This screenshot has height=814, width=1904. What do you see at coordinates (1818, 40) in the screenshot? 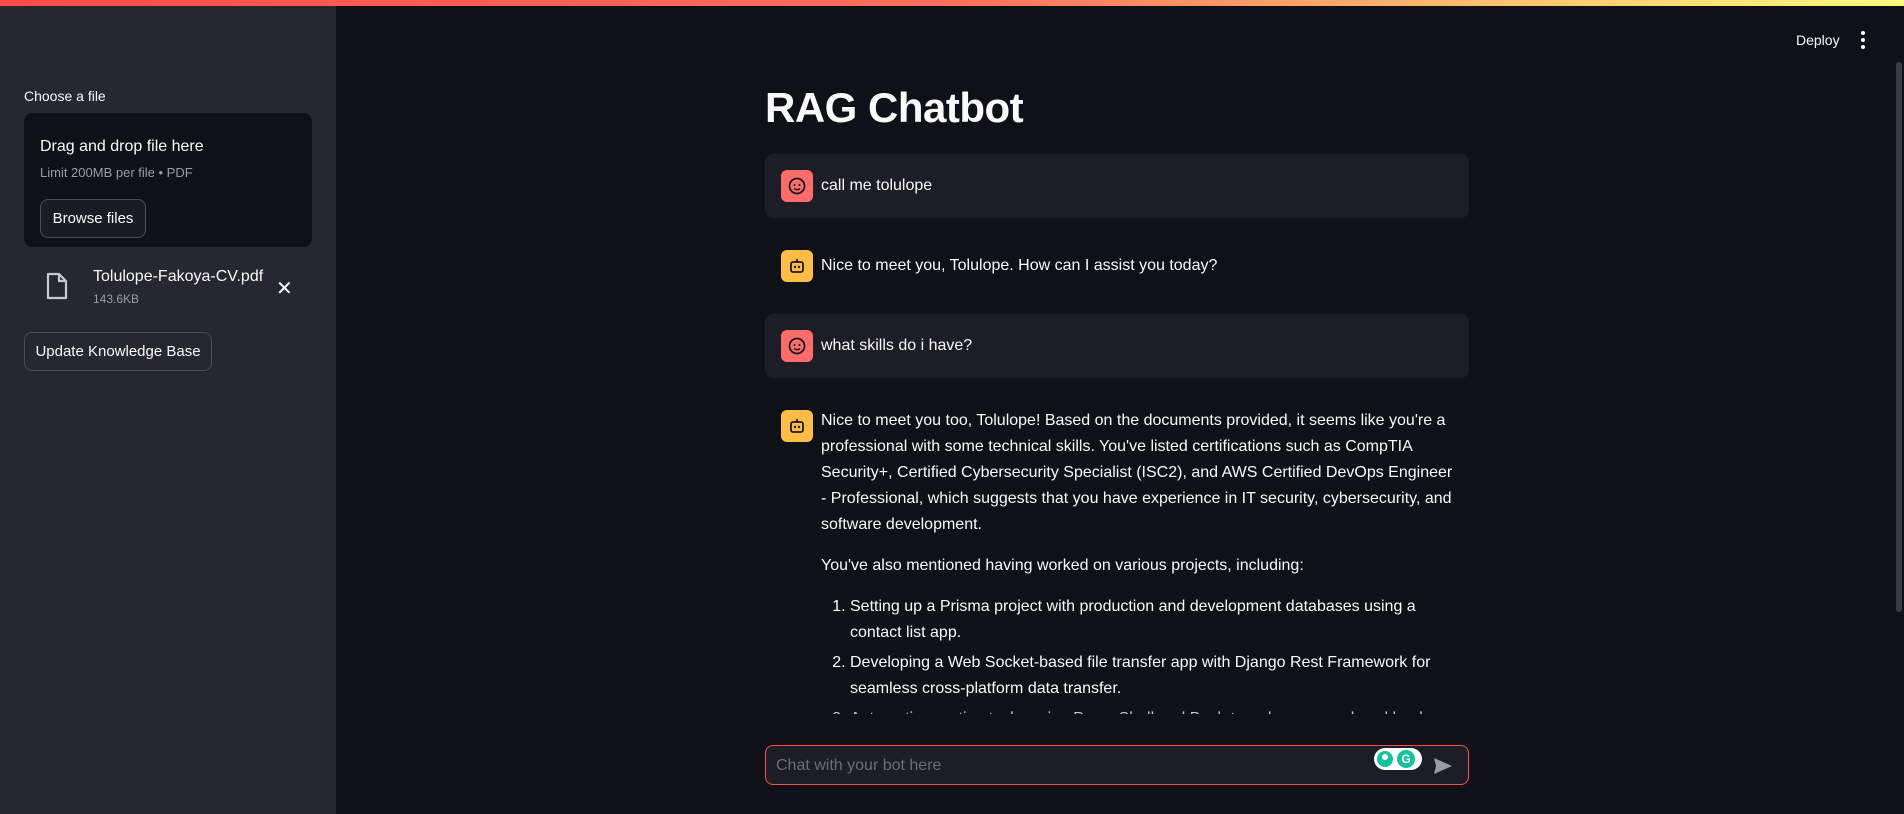
I see `deploy-button: Deploy` at bounding box center [1818, 40].